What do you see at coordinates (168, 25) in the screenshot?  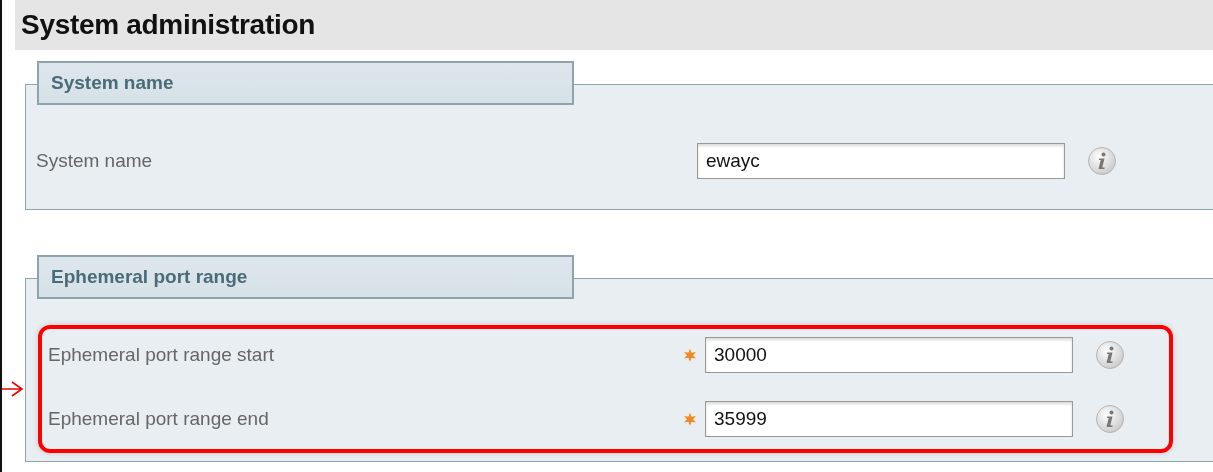 I see `page-title: System administration` at bounding box center [168, 25].